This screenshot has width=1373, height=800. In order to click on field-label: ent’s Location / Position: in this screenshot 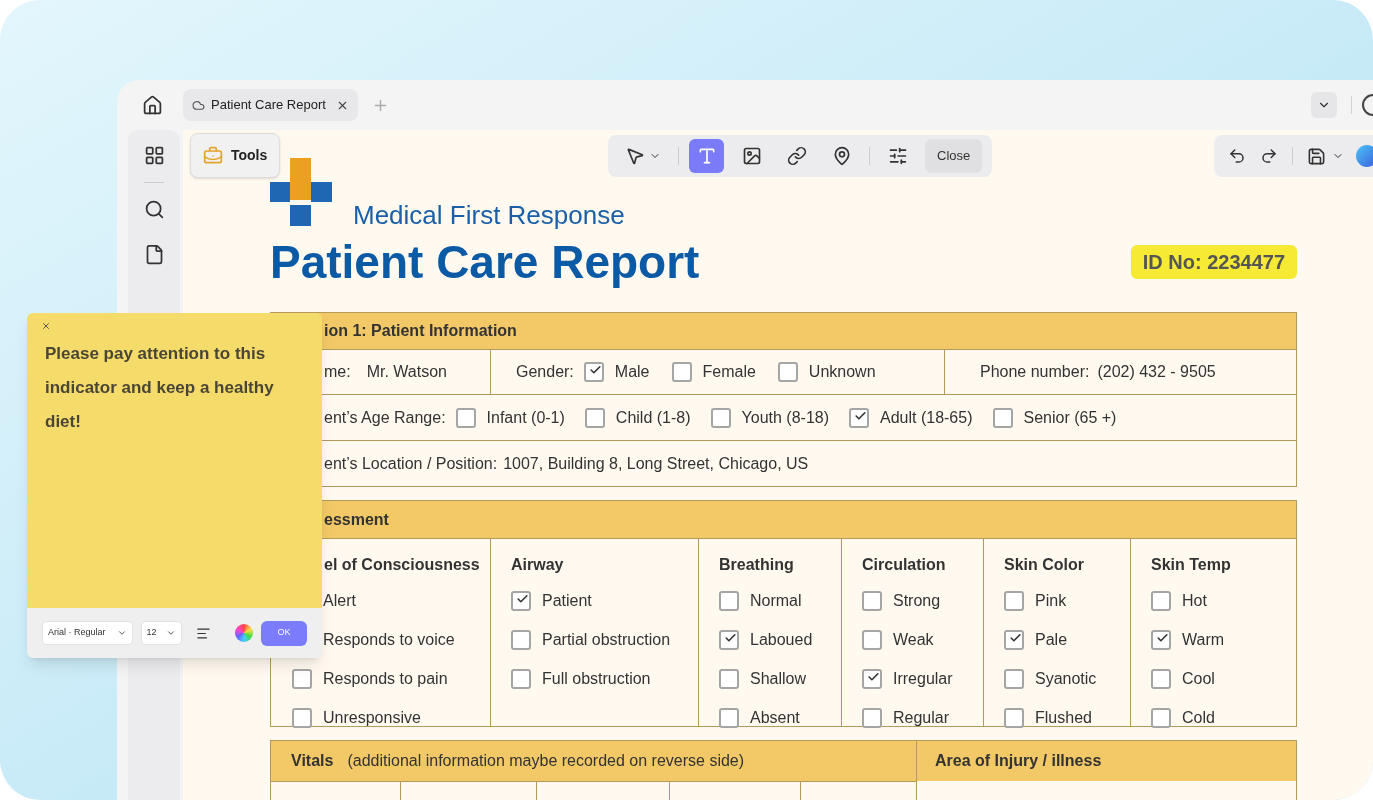, I will do `click(411, 463)`.